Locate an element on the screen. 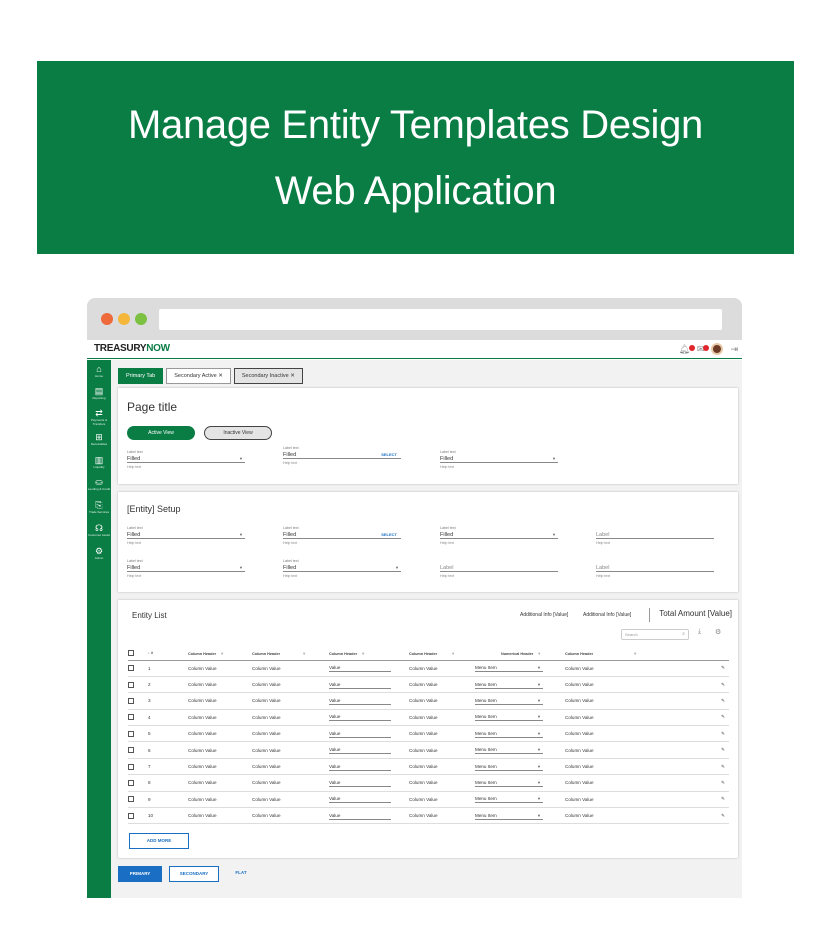 The image size is (830, 949). sidebar-item-payments: ⇄ Payments & Transfers is located at coordinates (99, 417).